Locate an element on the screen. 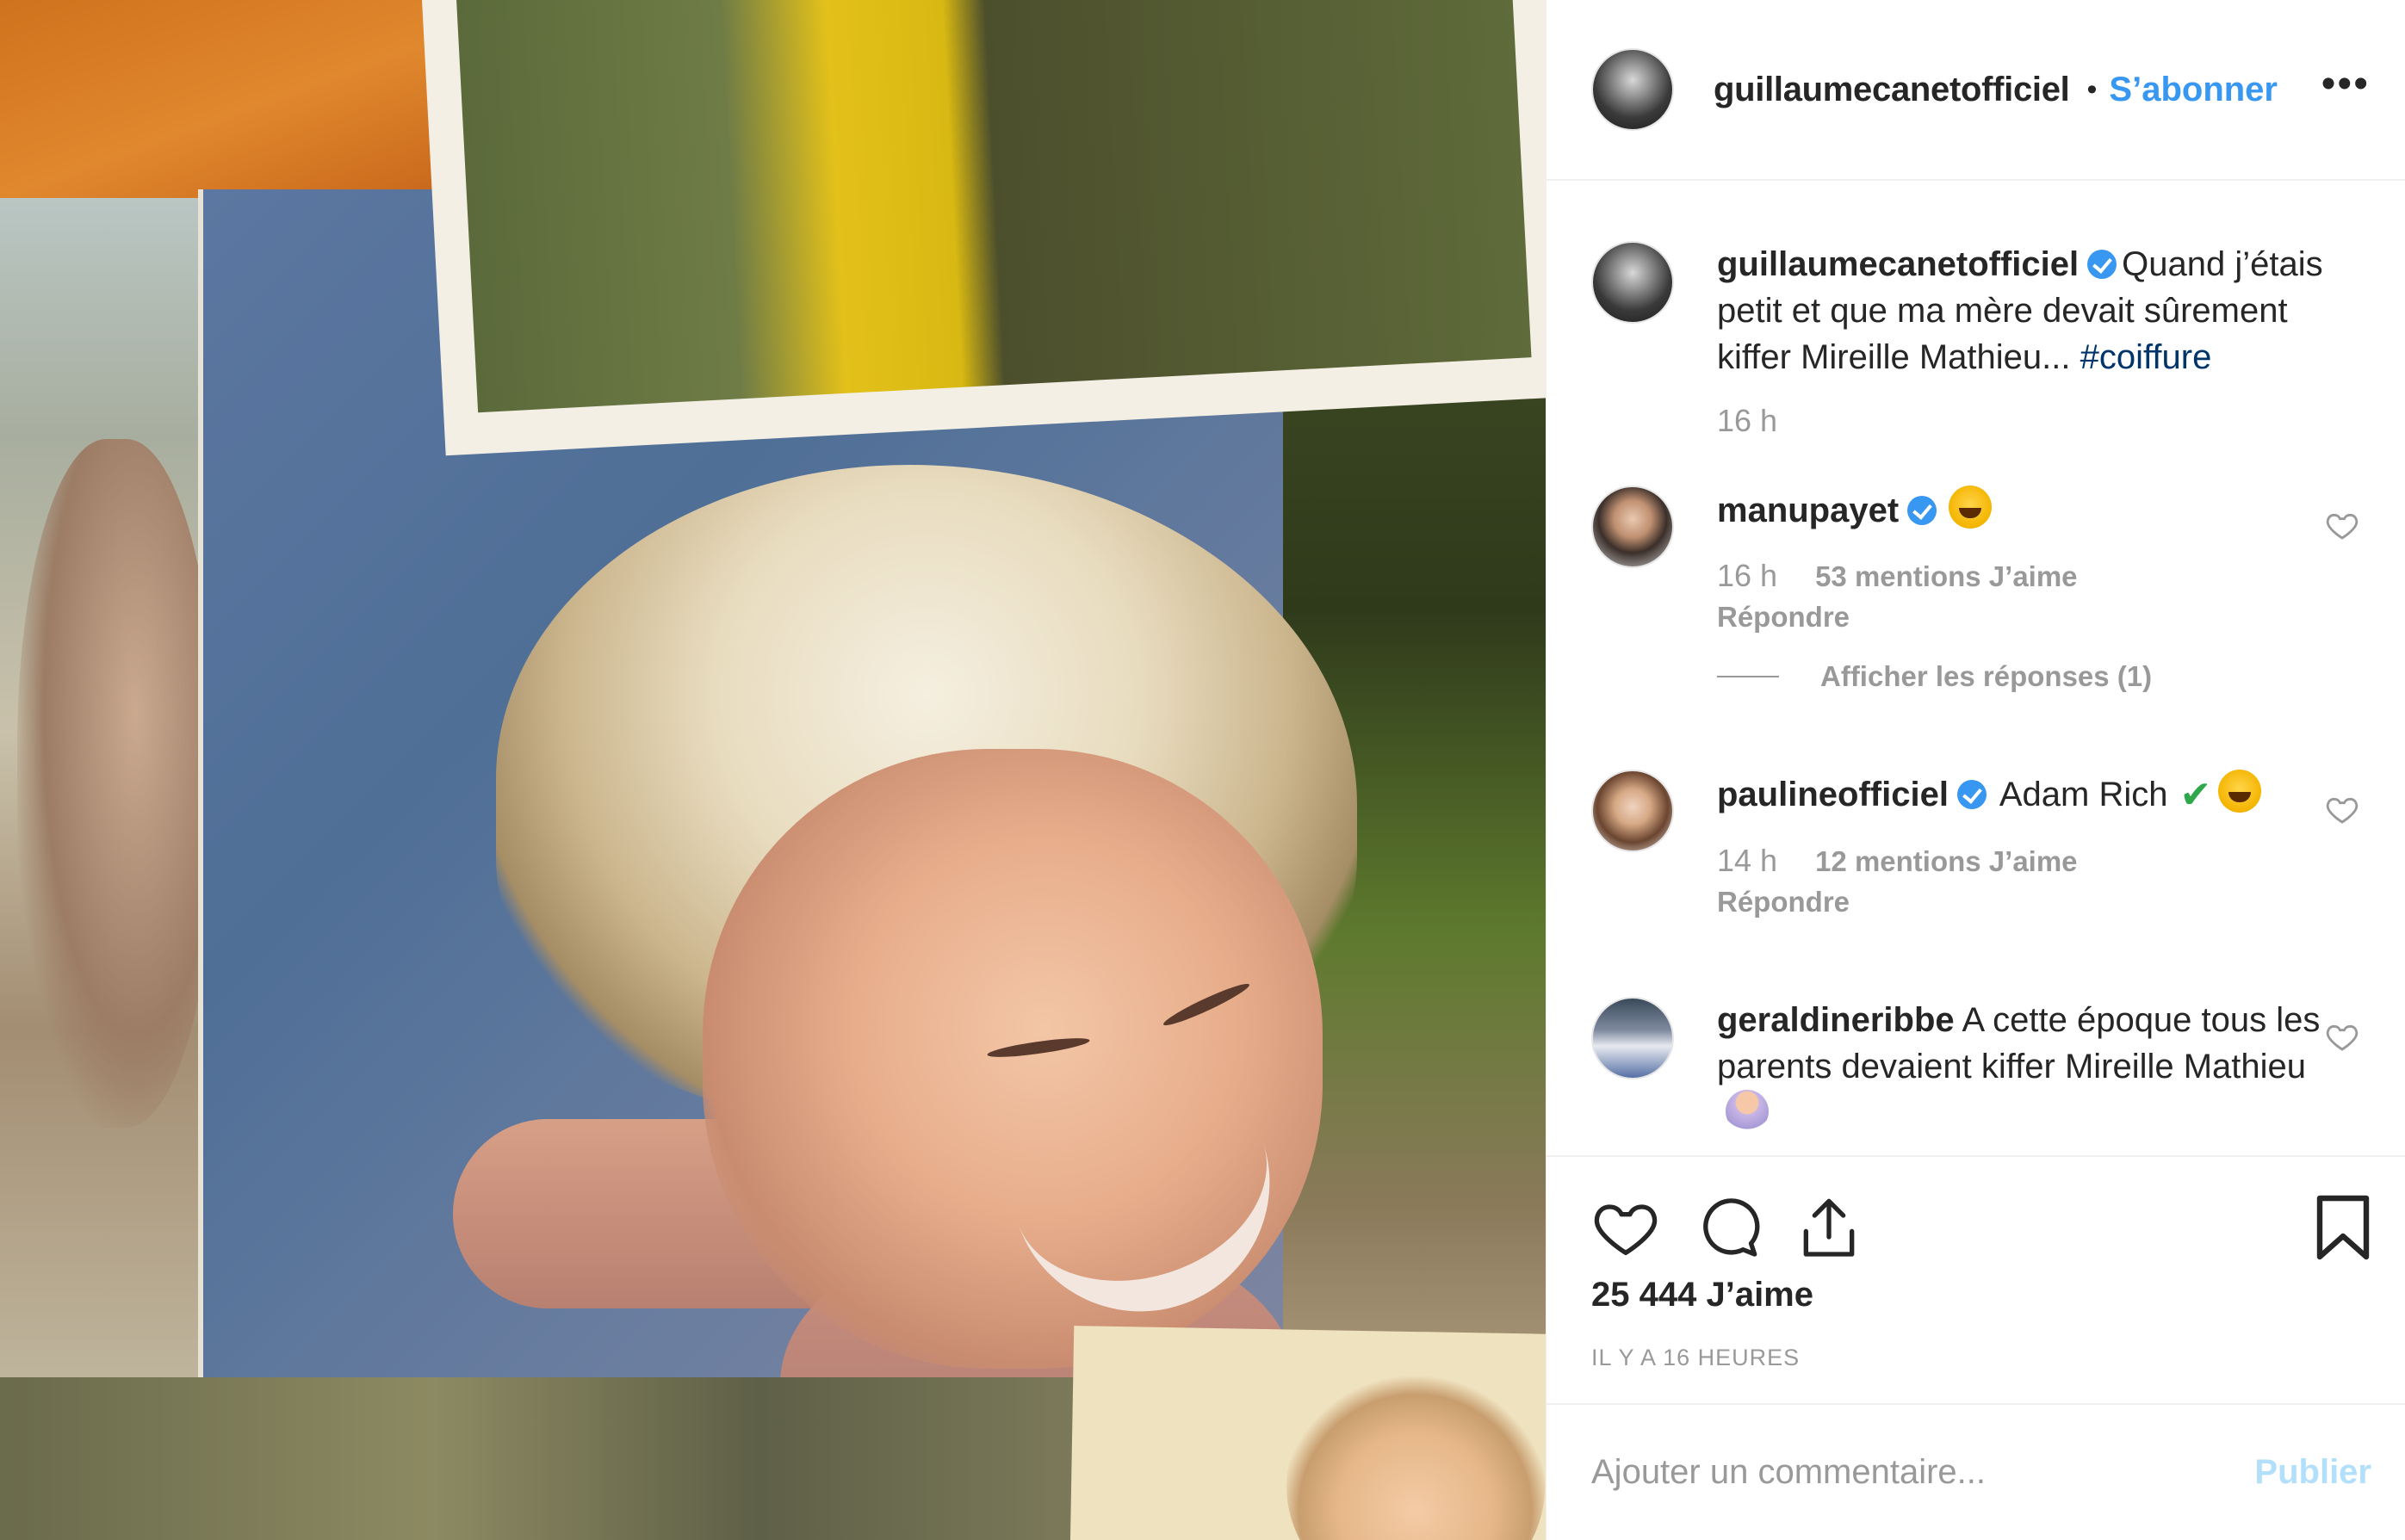 This screenshot has width=2405, height=1540. comment-likes: 12 mentions J’aime is located at coordinates (1946, 861).